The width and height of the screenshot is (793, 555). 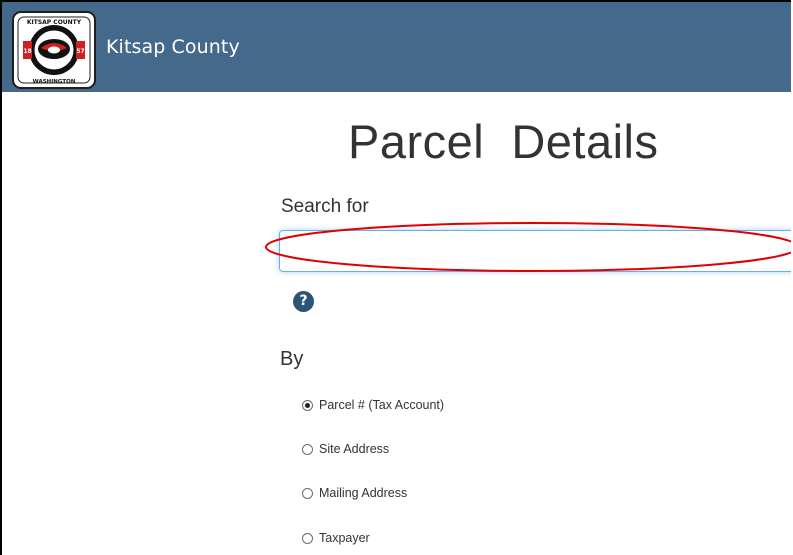 What do you see at coordinates (54, 50) in the screenshot?
I see `county-seal-logo: 18 57 KITSAP COUNTY WASHINGTON` at bounding box center [54, 50].